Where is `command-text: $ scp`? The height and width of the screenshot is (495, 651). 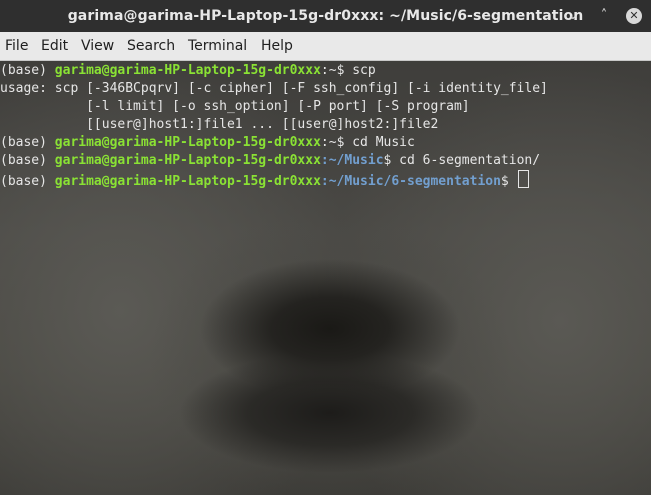
command-text: $ scp is located at coordinates (356, 70).